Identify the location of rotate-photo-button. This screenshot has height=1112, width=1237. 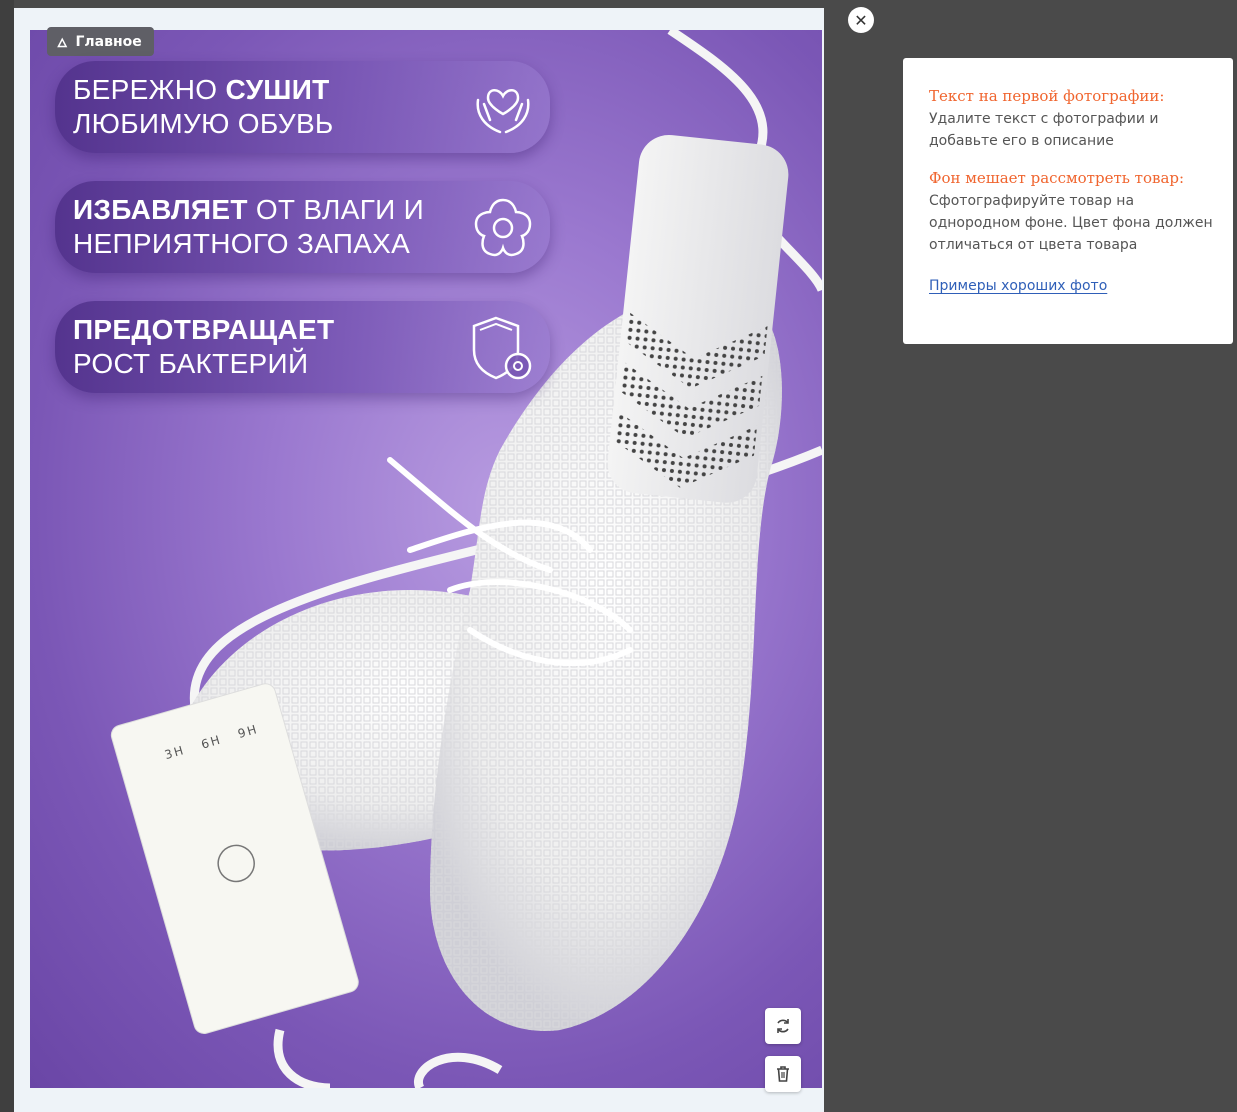
(783, 1026).